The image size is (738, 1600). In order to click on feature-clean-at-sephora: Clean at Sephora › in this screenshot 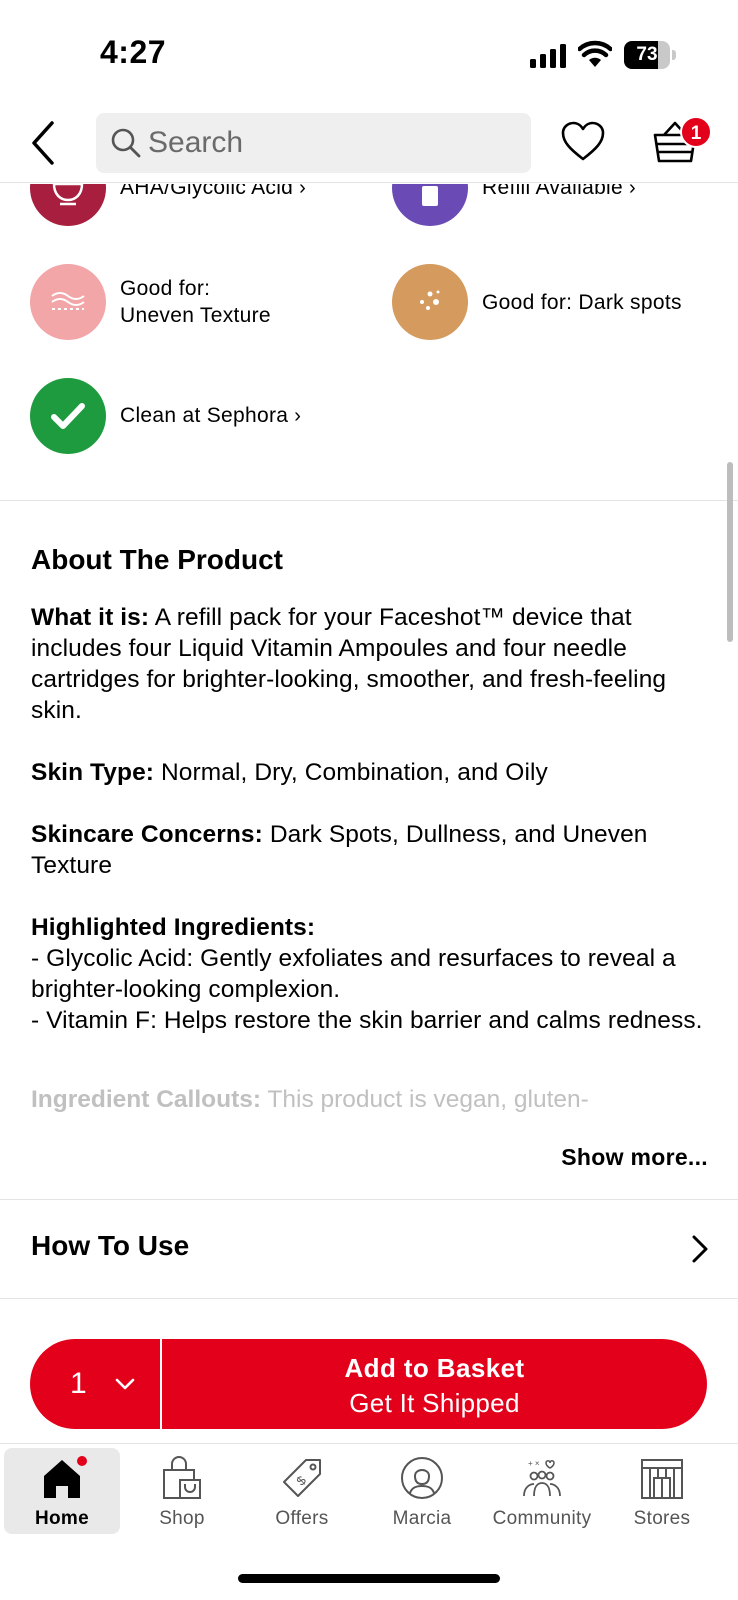, I will do `click(165, 416)`.